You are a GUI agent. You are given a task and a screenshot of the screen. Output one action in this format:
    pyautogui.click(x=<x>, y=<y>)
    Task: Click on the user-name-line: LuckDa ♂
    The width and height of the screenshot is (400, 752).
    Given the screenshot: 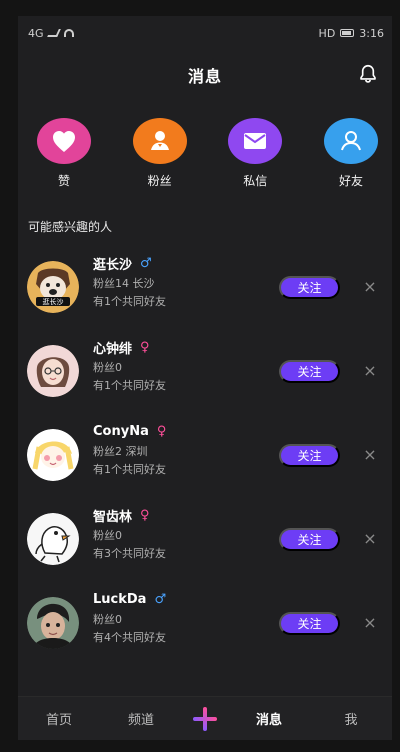 What is the action you would take?
    pyautogui.click(x=129, y=599)
    